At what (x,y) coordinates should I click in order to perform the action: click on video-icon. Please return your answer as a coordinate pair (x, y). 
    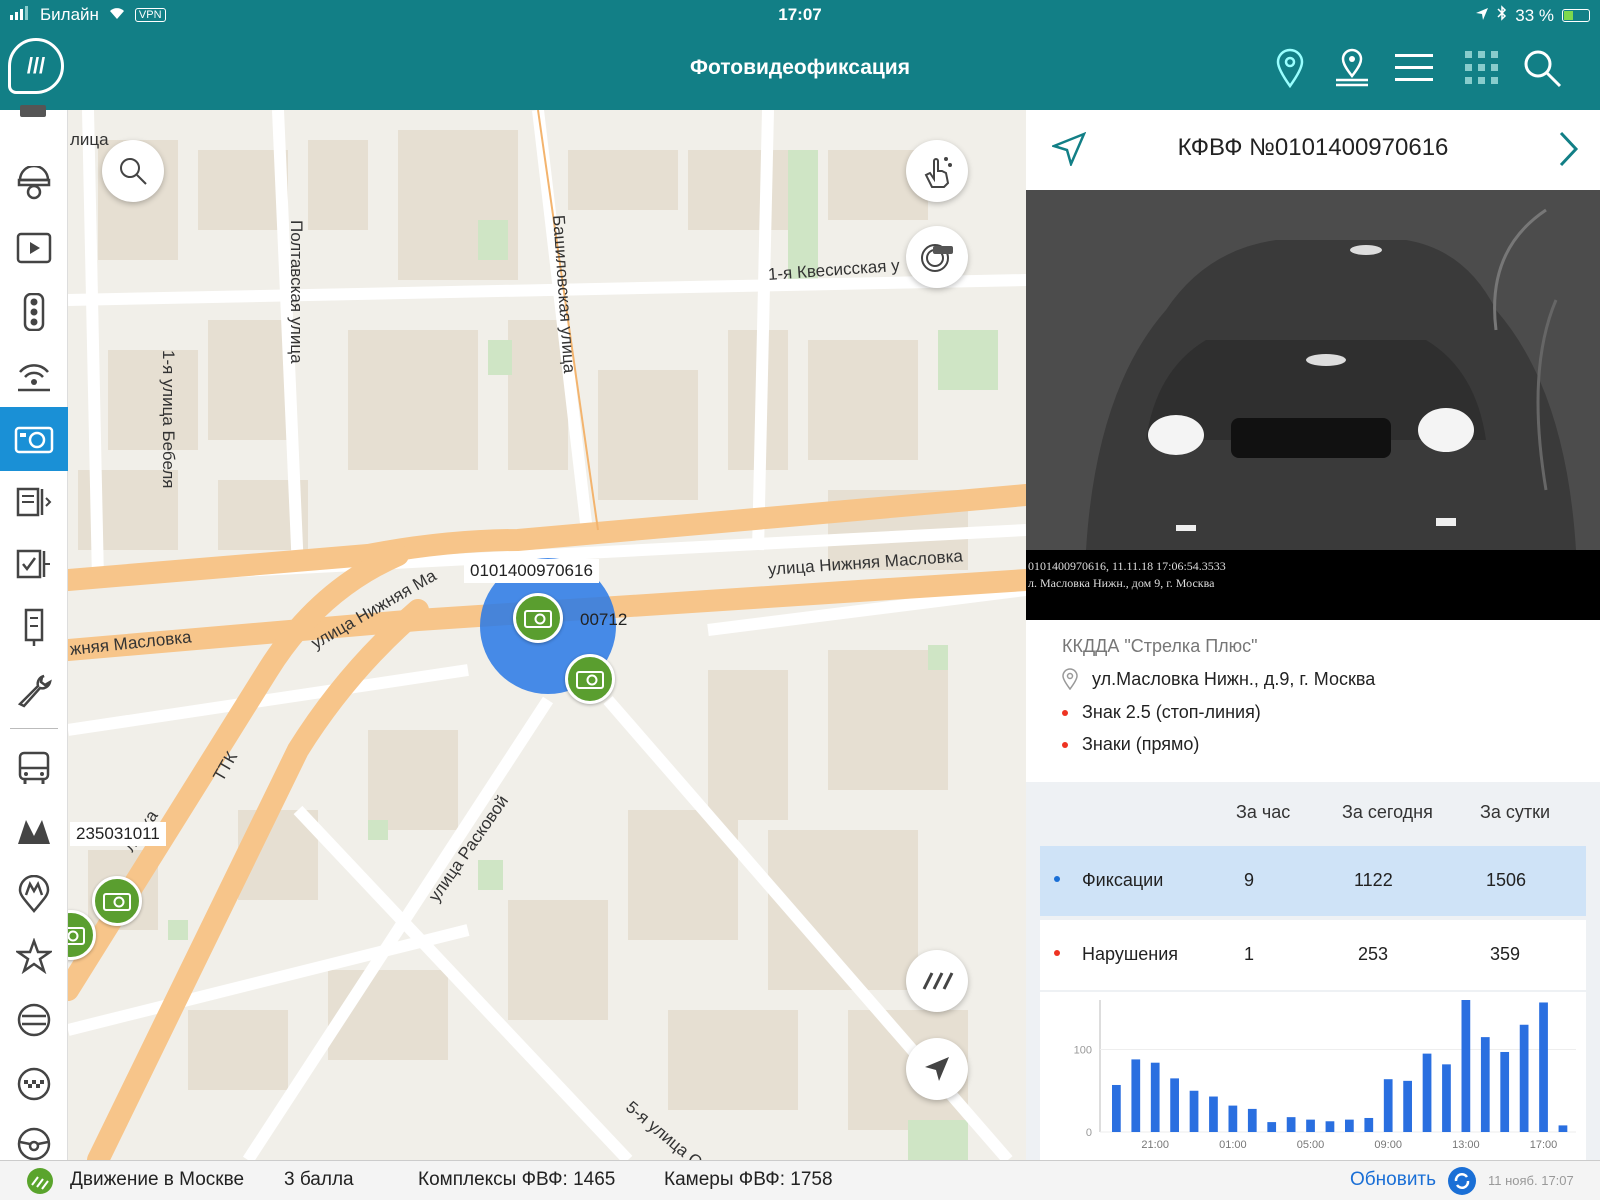
    Looking at the image, I should click on (34, 248).